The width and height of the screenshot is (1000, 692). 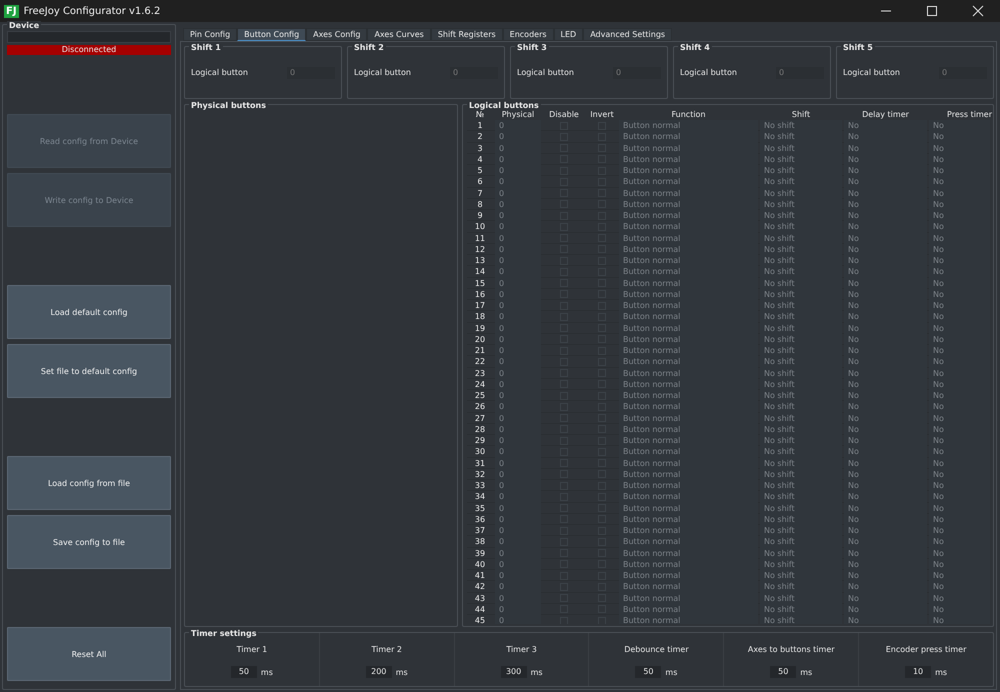 What do you see at coordinates (89, 654) in the screenshot?
I see `action-button: Reset All` at bounding box center [89, 654].